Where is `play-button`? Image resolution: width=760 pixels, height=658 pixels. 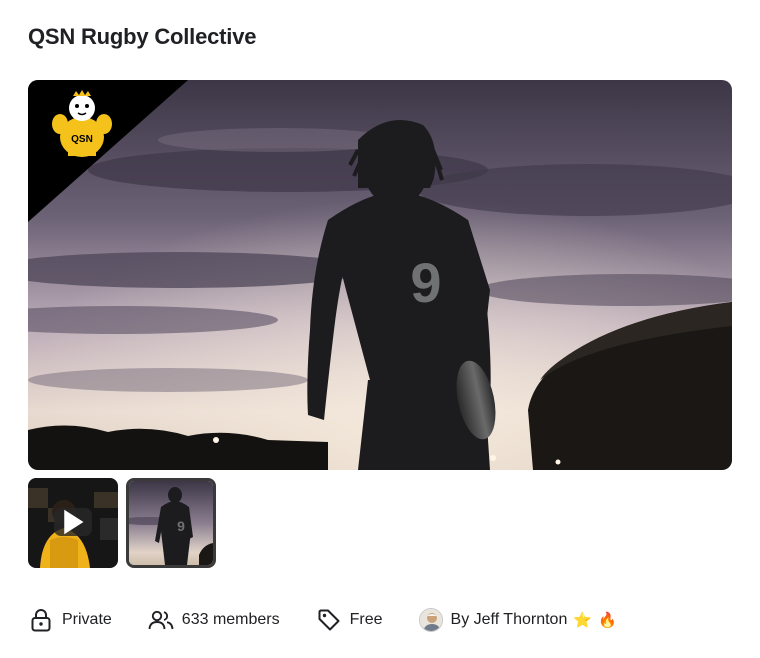
play-button is located at coordinates (73, 522).